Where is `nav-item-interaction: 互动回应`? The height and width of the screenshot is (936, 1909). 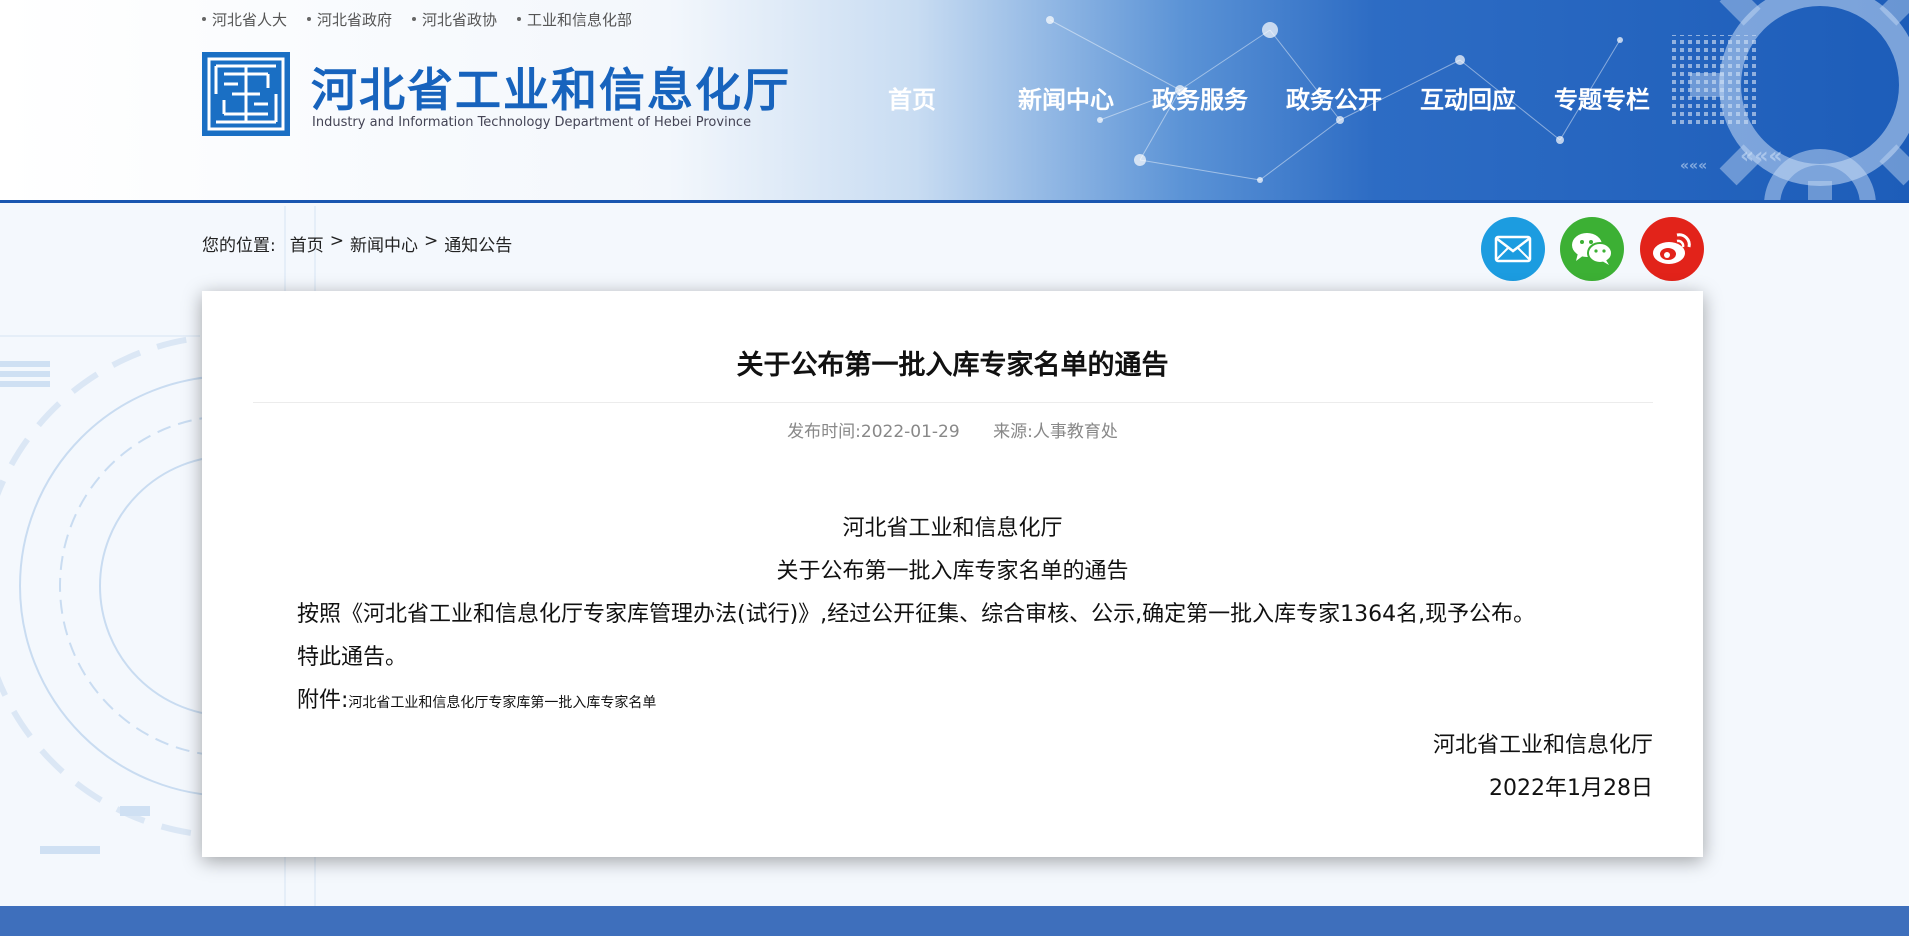
nav-item-interaction: 互动回应 is located at coordinates (1468, 97).